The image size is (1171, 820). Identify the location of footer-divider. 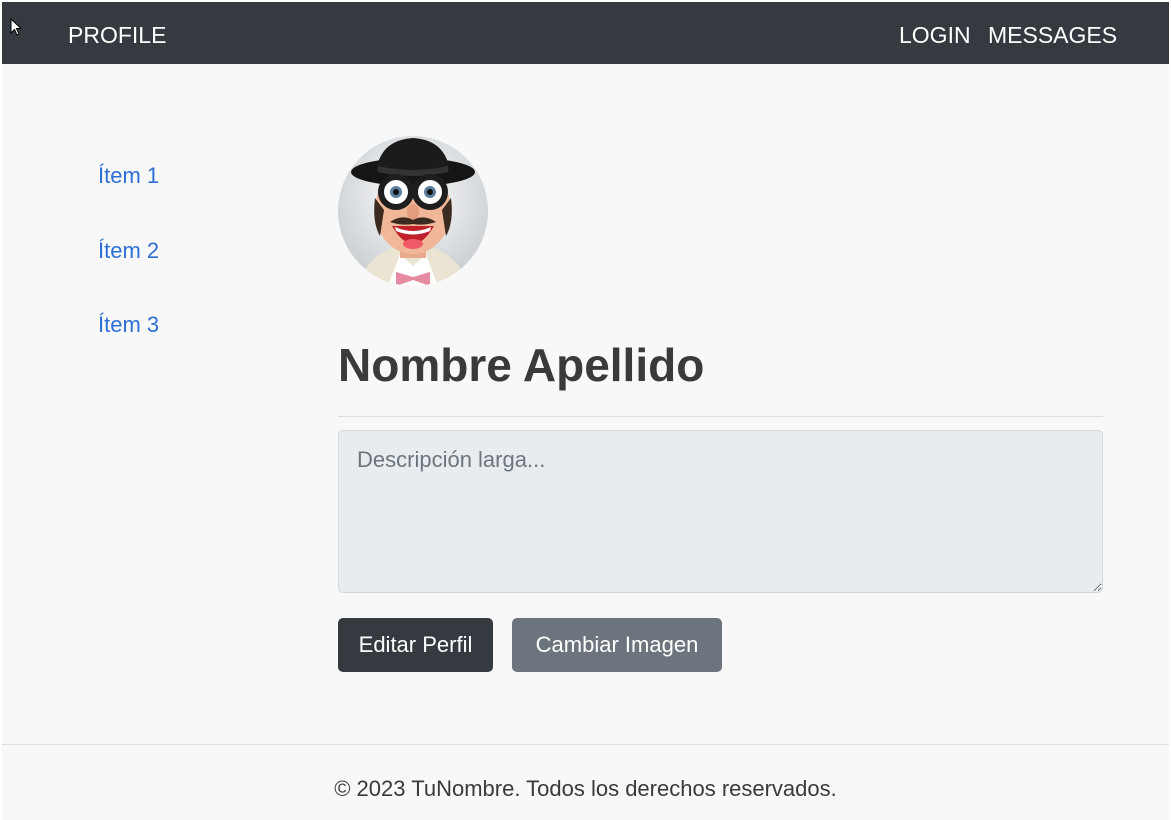
(585, 744).